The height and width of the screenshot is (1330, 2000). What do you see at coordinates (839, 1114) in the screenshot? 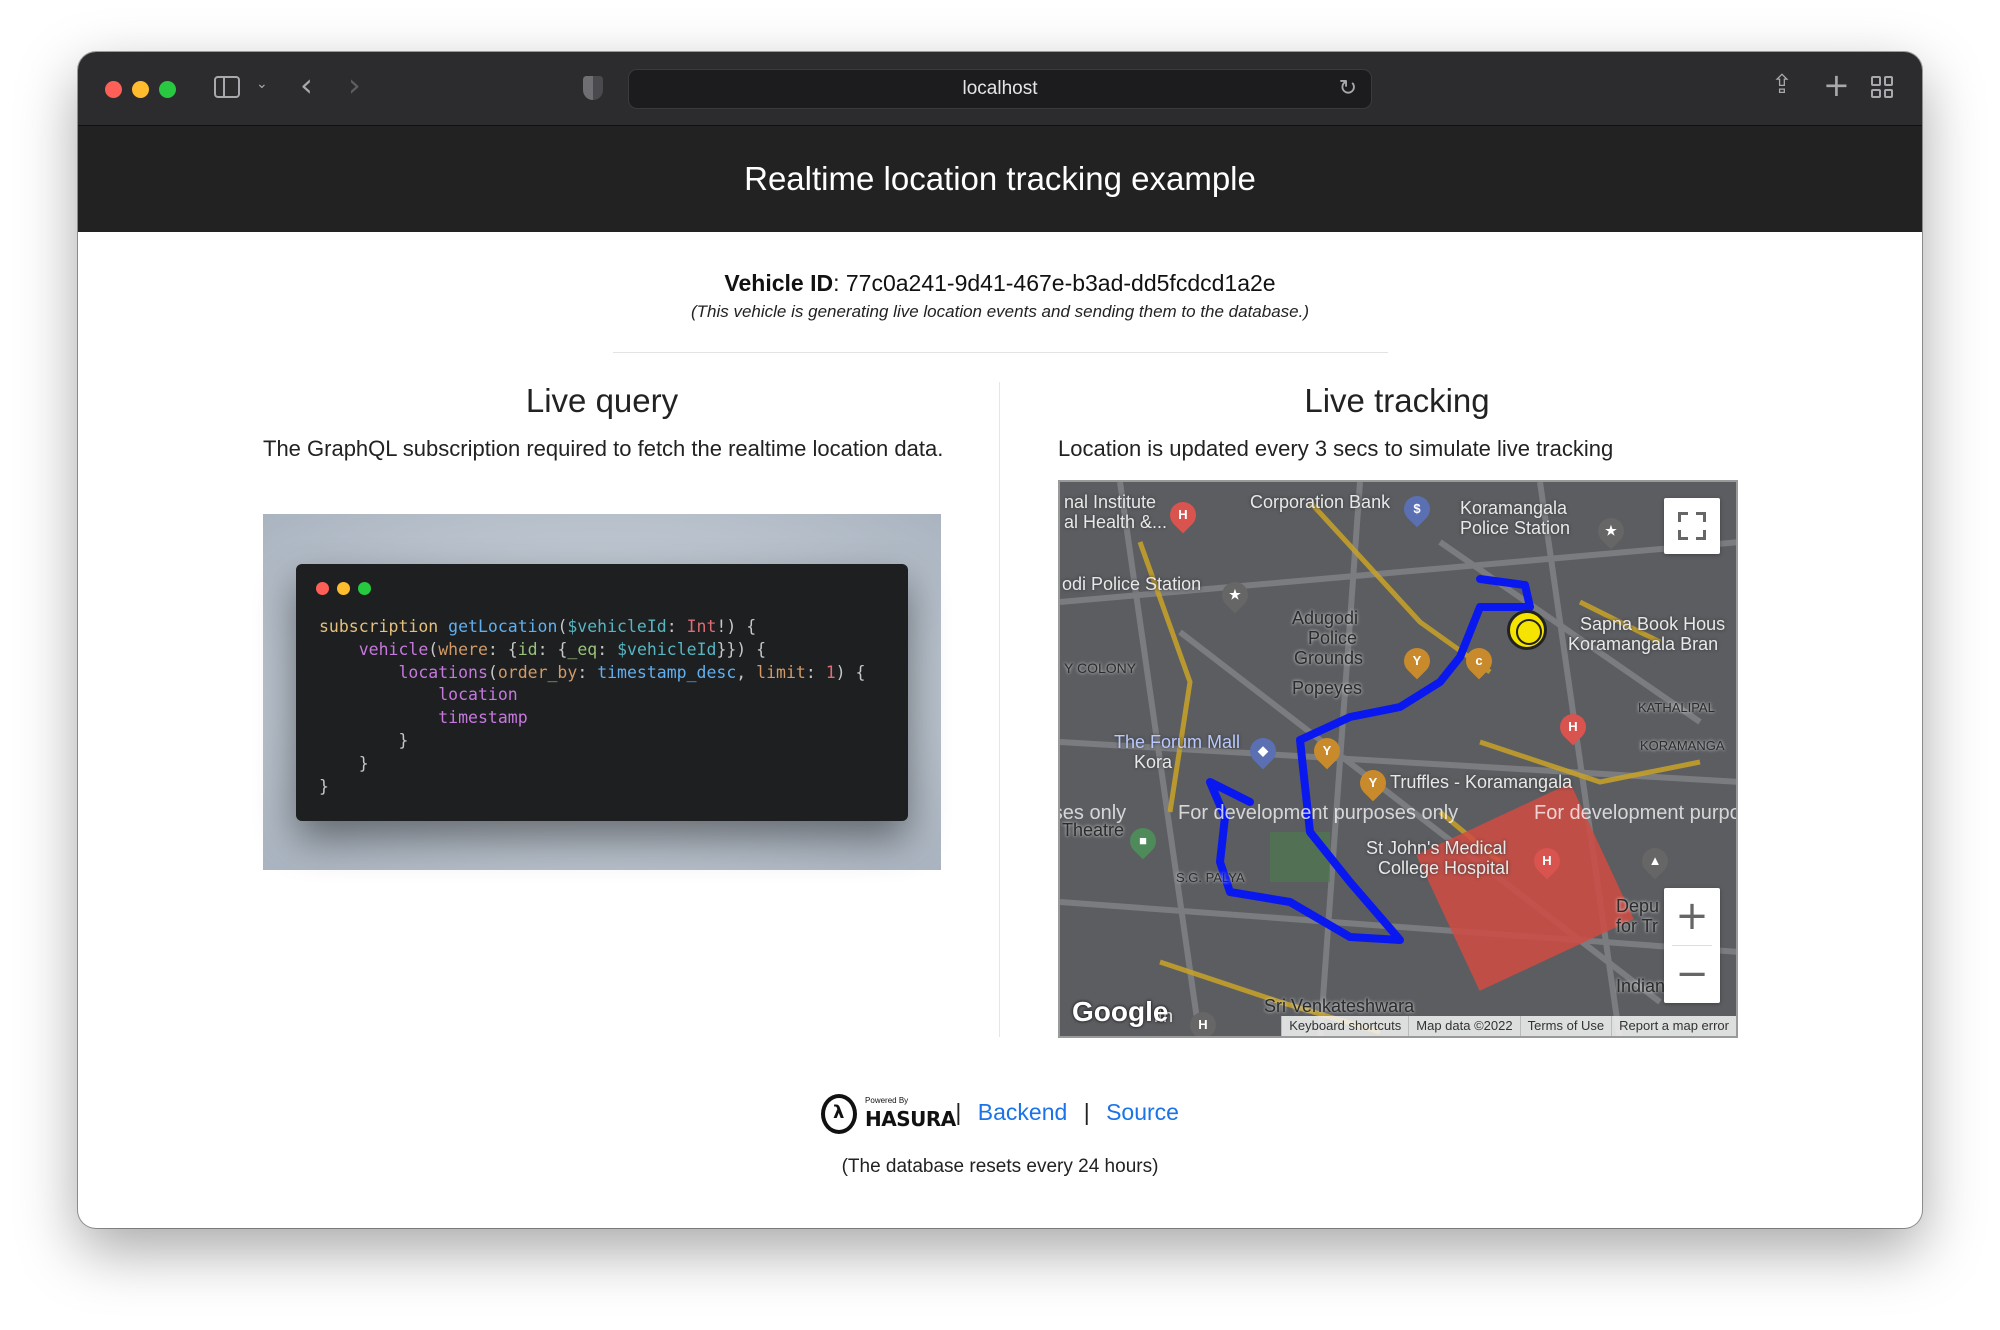
I see `hasura-head-icon` at bounding box center [839, 1114].